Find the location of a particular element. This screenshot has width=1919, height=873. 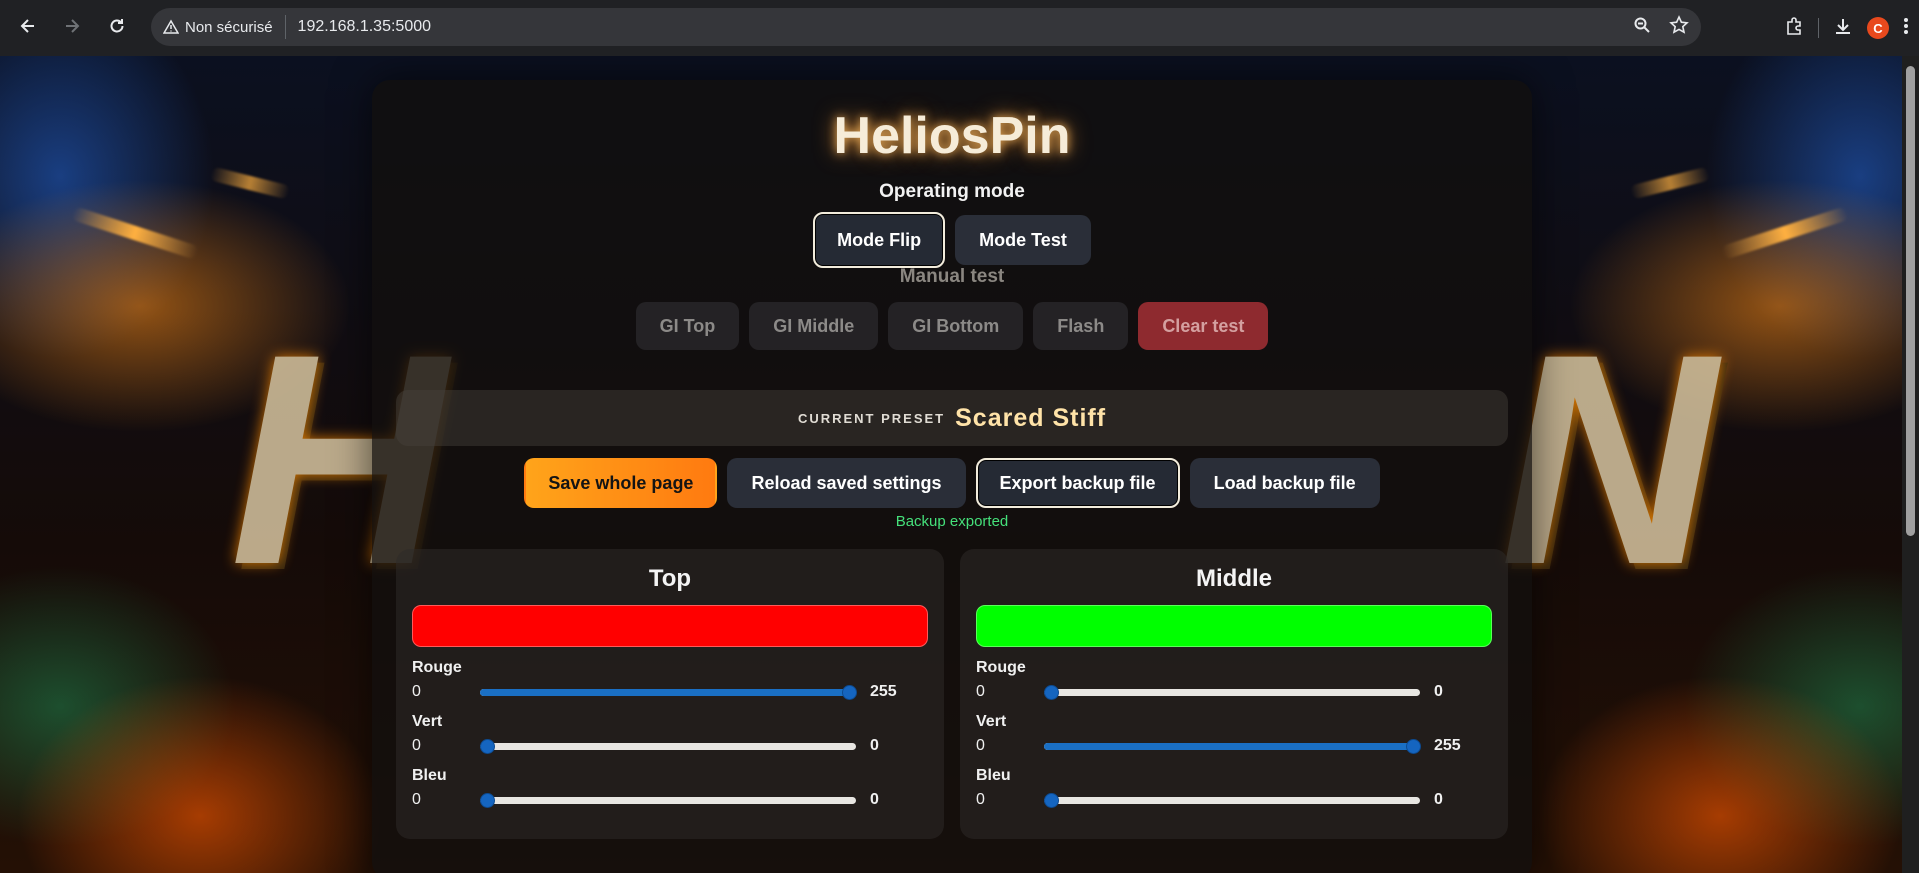

gi-bottom-button: GI Bottom is located at coordinates (956, 326).